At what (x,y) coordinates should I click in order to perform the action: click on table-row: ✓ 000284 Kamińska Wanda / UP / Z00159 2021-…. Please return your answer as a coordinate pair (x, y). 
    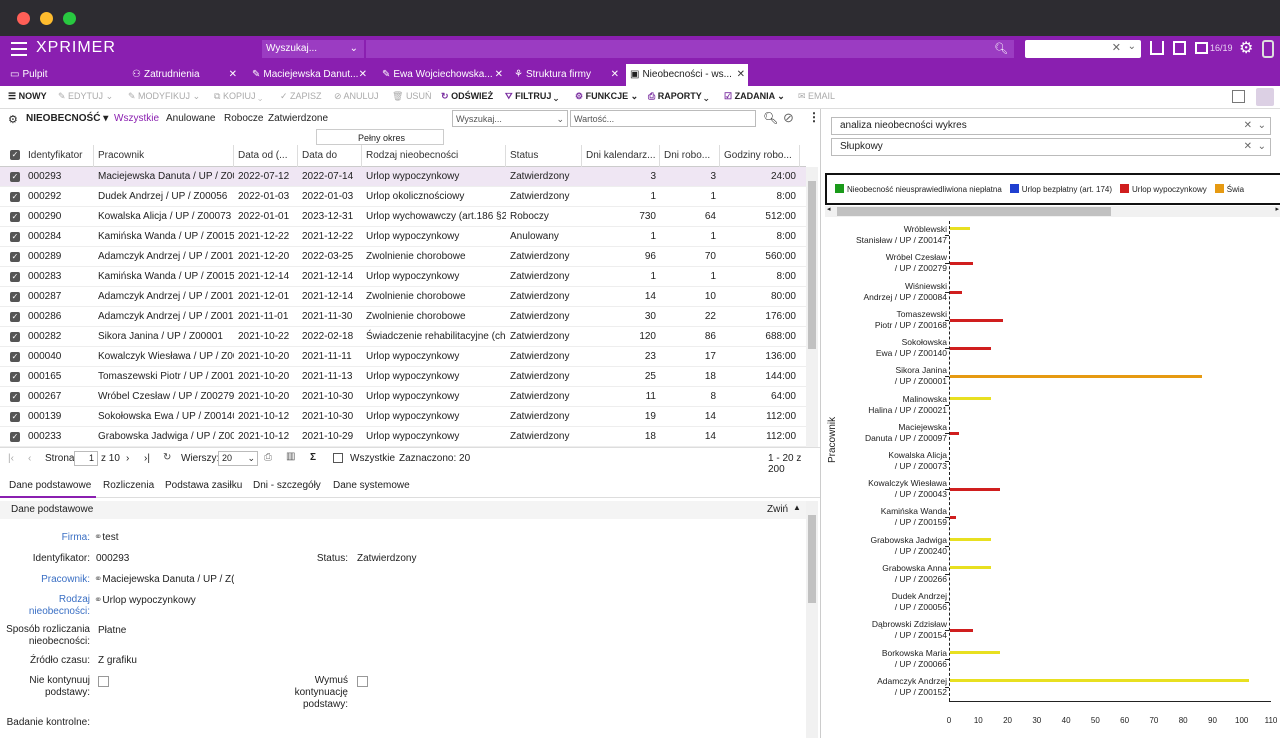
    Looking at the image, I should click on (403, 237).